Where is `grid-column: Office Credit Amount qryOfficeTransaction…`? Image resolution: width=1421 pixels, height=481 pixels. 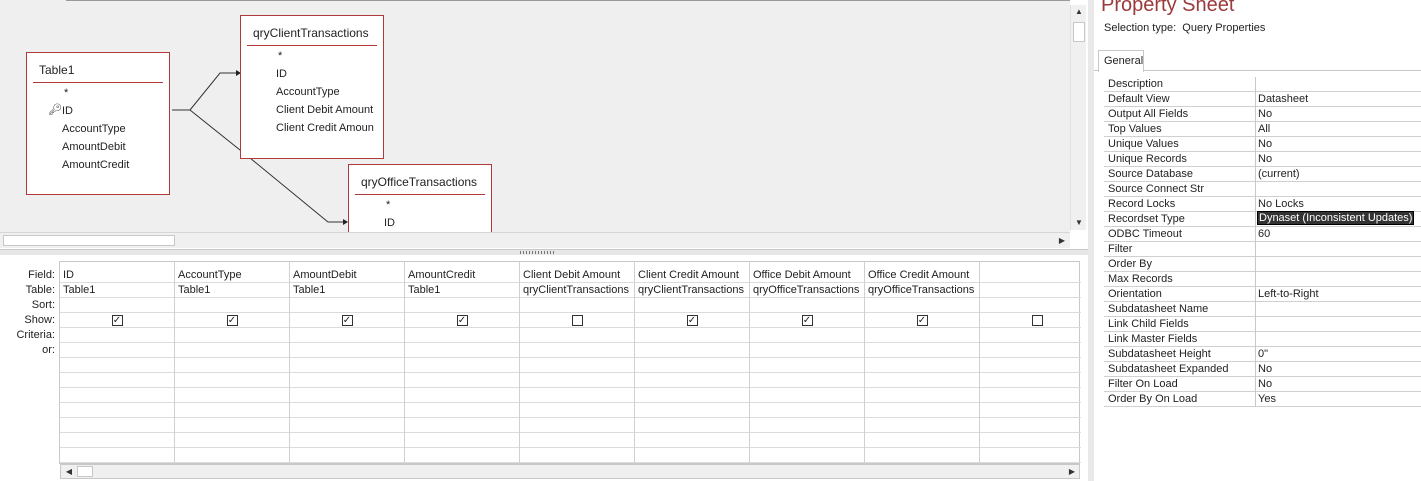
grid-column: Office Credit Amount qryOfficeTransaction… is located at coordinates (922, 363).